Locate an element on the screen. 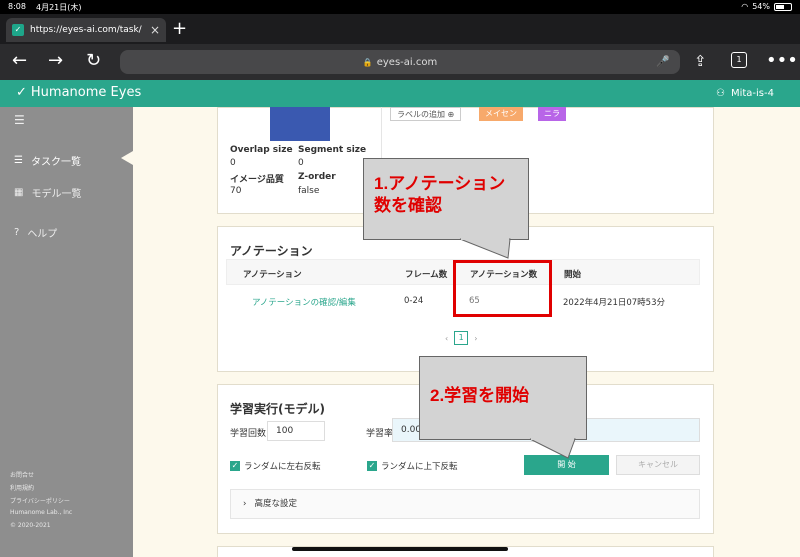 The image size is (800, 557). col-start: 開始 is located at coordinates (573, 275).